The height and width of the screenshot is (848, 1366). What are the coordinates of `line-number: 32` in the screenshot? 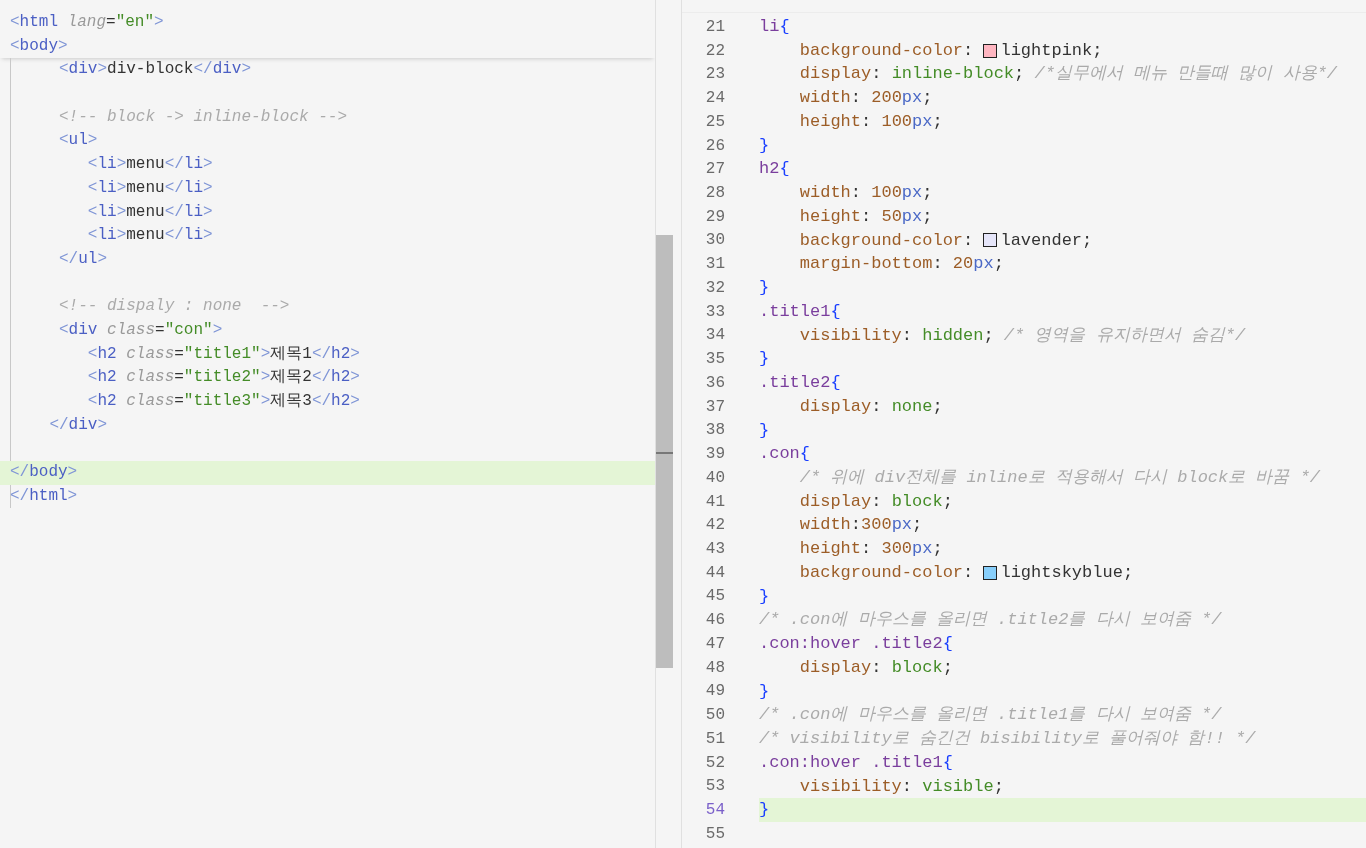 It's located at (714, 287).